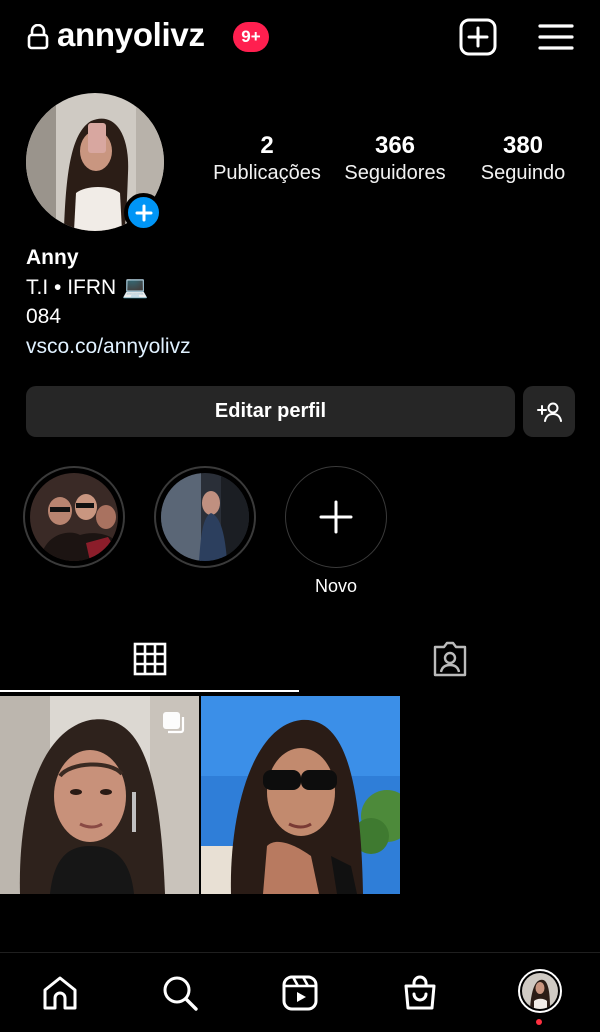 The width and height of the screenshot is (600, 1032). I want to click on home-icon, so click(60, 993).